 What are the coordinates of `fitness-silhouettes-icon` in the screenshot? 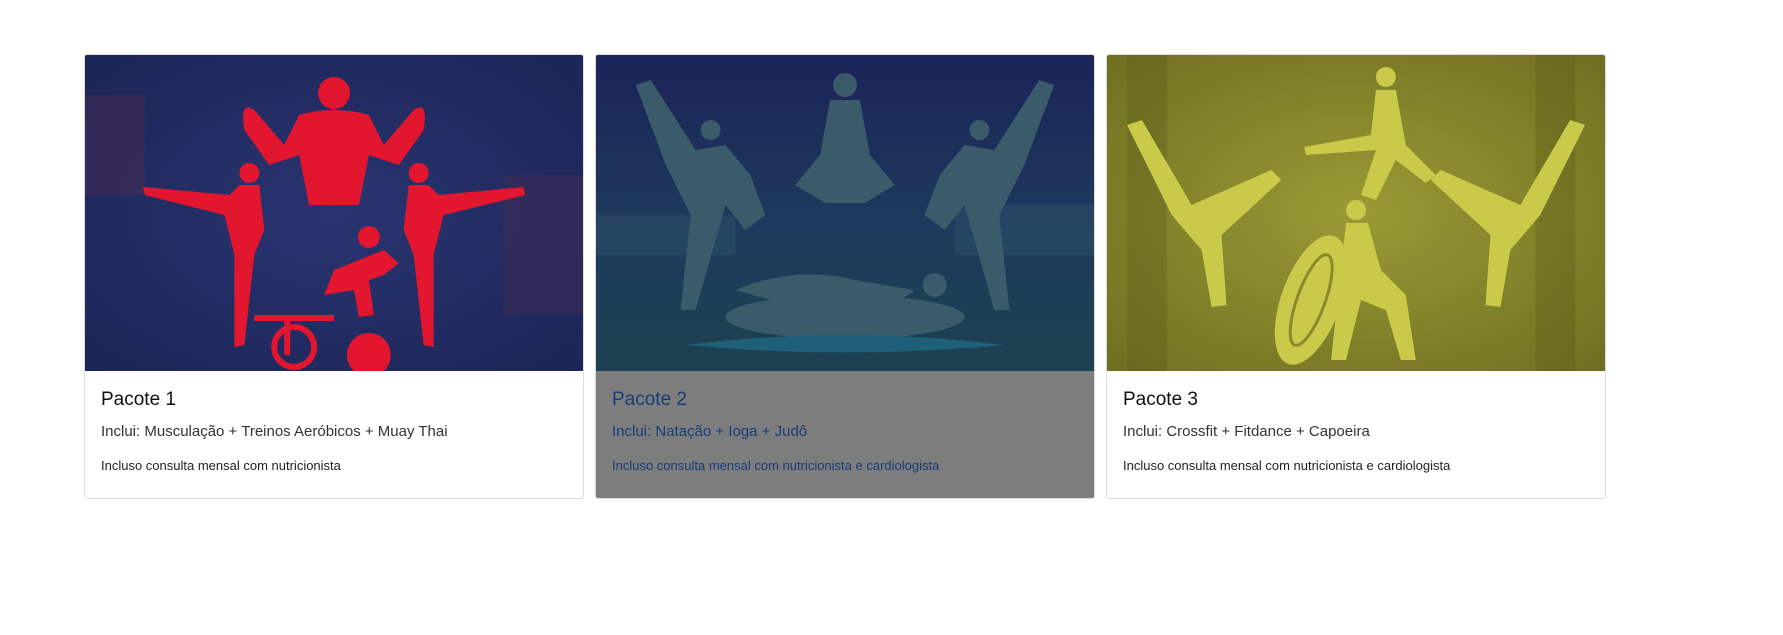 It's located at (334, 213).